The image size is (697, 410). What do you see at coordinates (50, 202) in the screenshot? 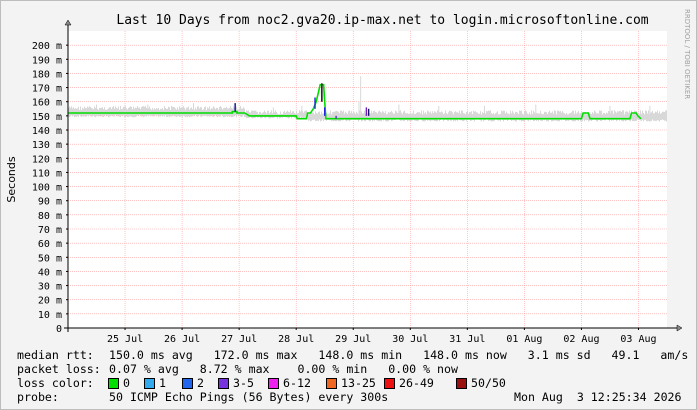
I see `y-tick-label: 90 m` at bounding box center [50, 202].